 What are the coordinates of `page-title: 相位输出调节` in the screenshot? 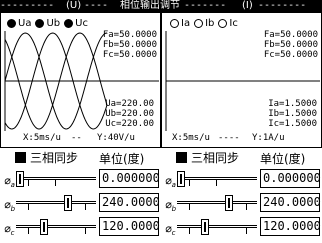 It's located at (150, 5).